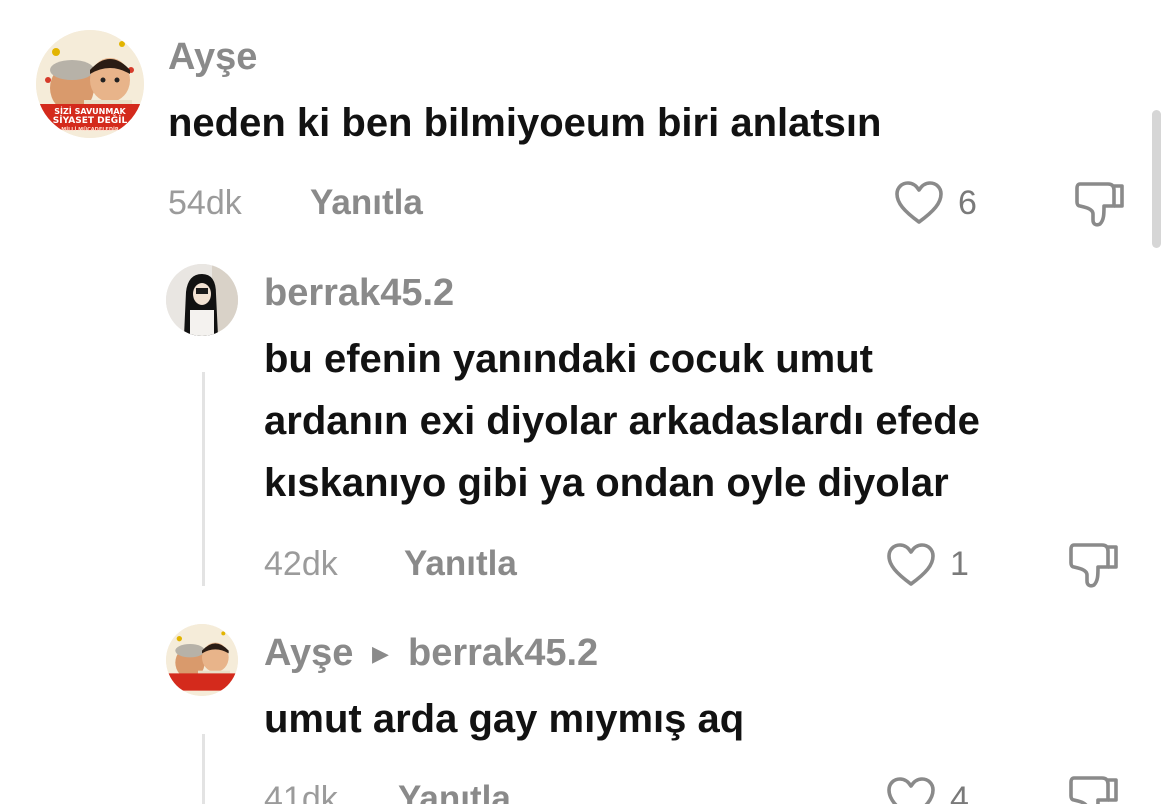  I want to click on comment-text-line: bu efenin yanındaki cocuk umut, so click(568, 359).